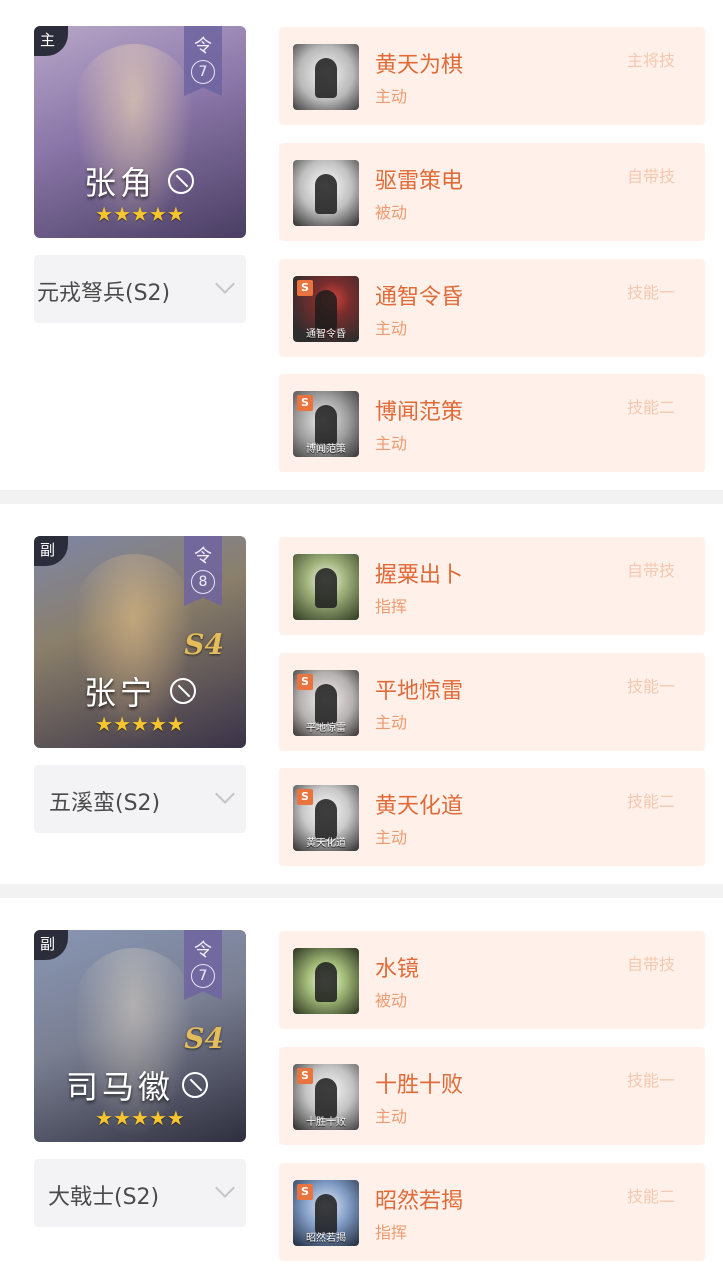 Image resolution: width=723 pixels, height=1270 pixels. Describe the element at coordinates (51, 41) in the screenshot. I see `role-tag: 主` at that location.